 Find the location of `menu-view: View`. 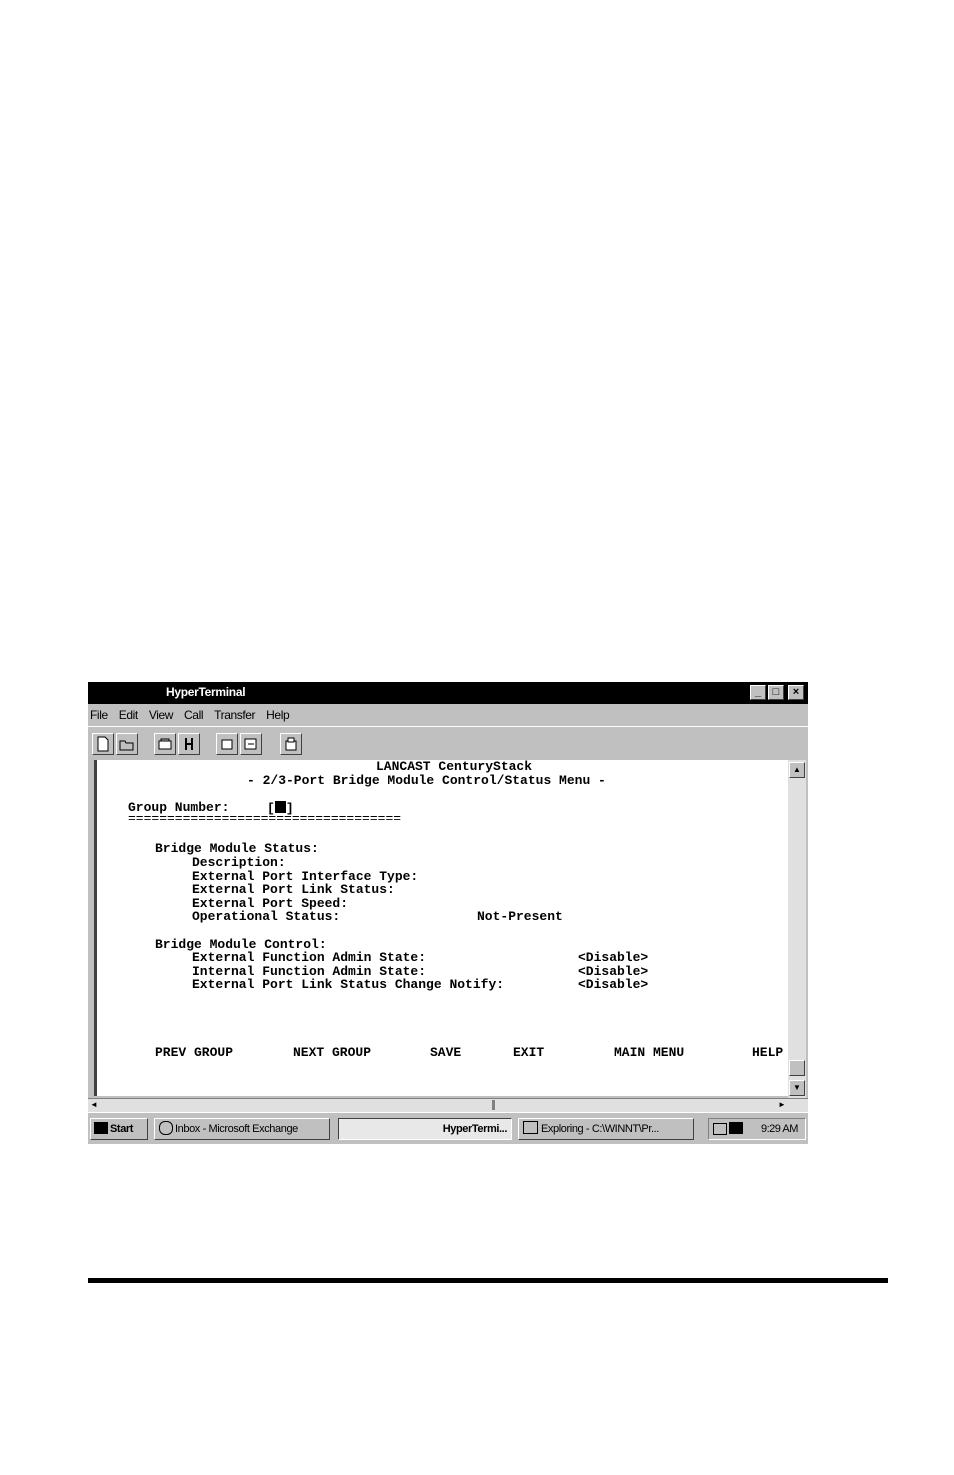

menu-view: View is located at coordinates (161, 715).